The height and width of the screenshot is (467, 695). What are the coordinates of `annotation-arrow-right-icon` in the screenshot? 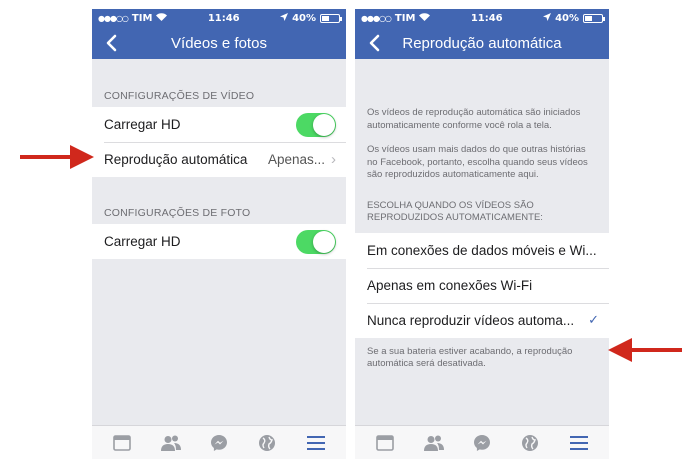 It's located at (57, 157).